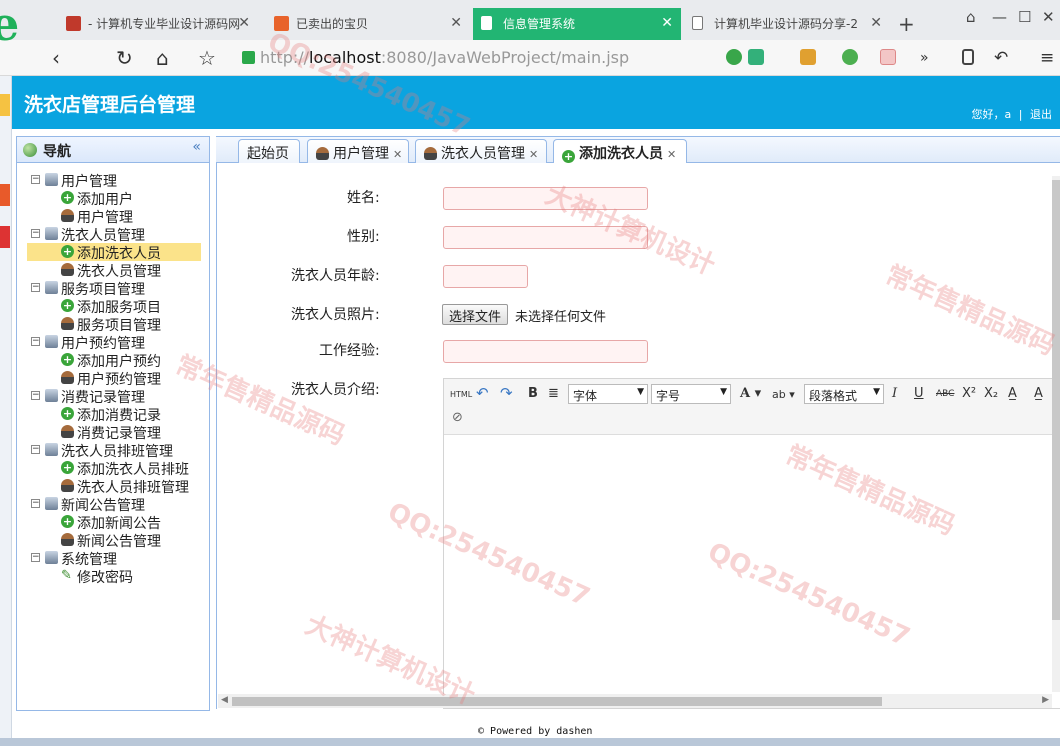 The image size is (1060, 746). What do you see at coordinates (844, 394) in the screenshot?
I see `paragraph-select: 段落格式 ▼` at bounding box center [844, 394].